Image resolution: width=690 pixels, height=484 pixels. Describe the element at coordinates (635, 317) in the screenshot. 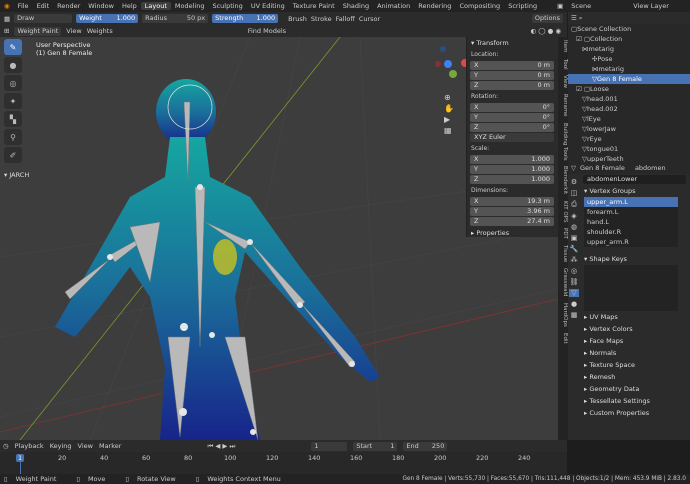

I see `uv-maps-header: ▸ UV Maps` at that location.